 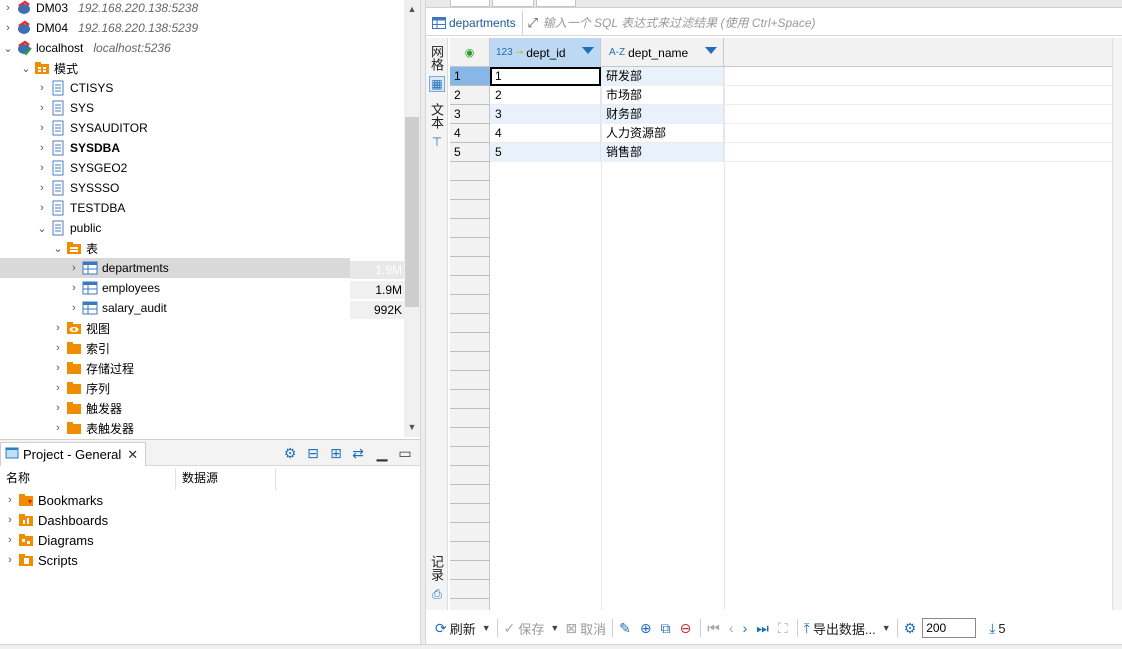 I want to click on row-number: 1, so click(x=470, y=76).